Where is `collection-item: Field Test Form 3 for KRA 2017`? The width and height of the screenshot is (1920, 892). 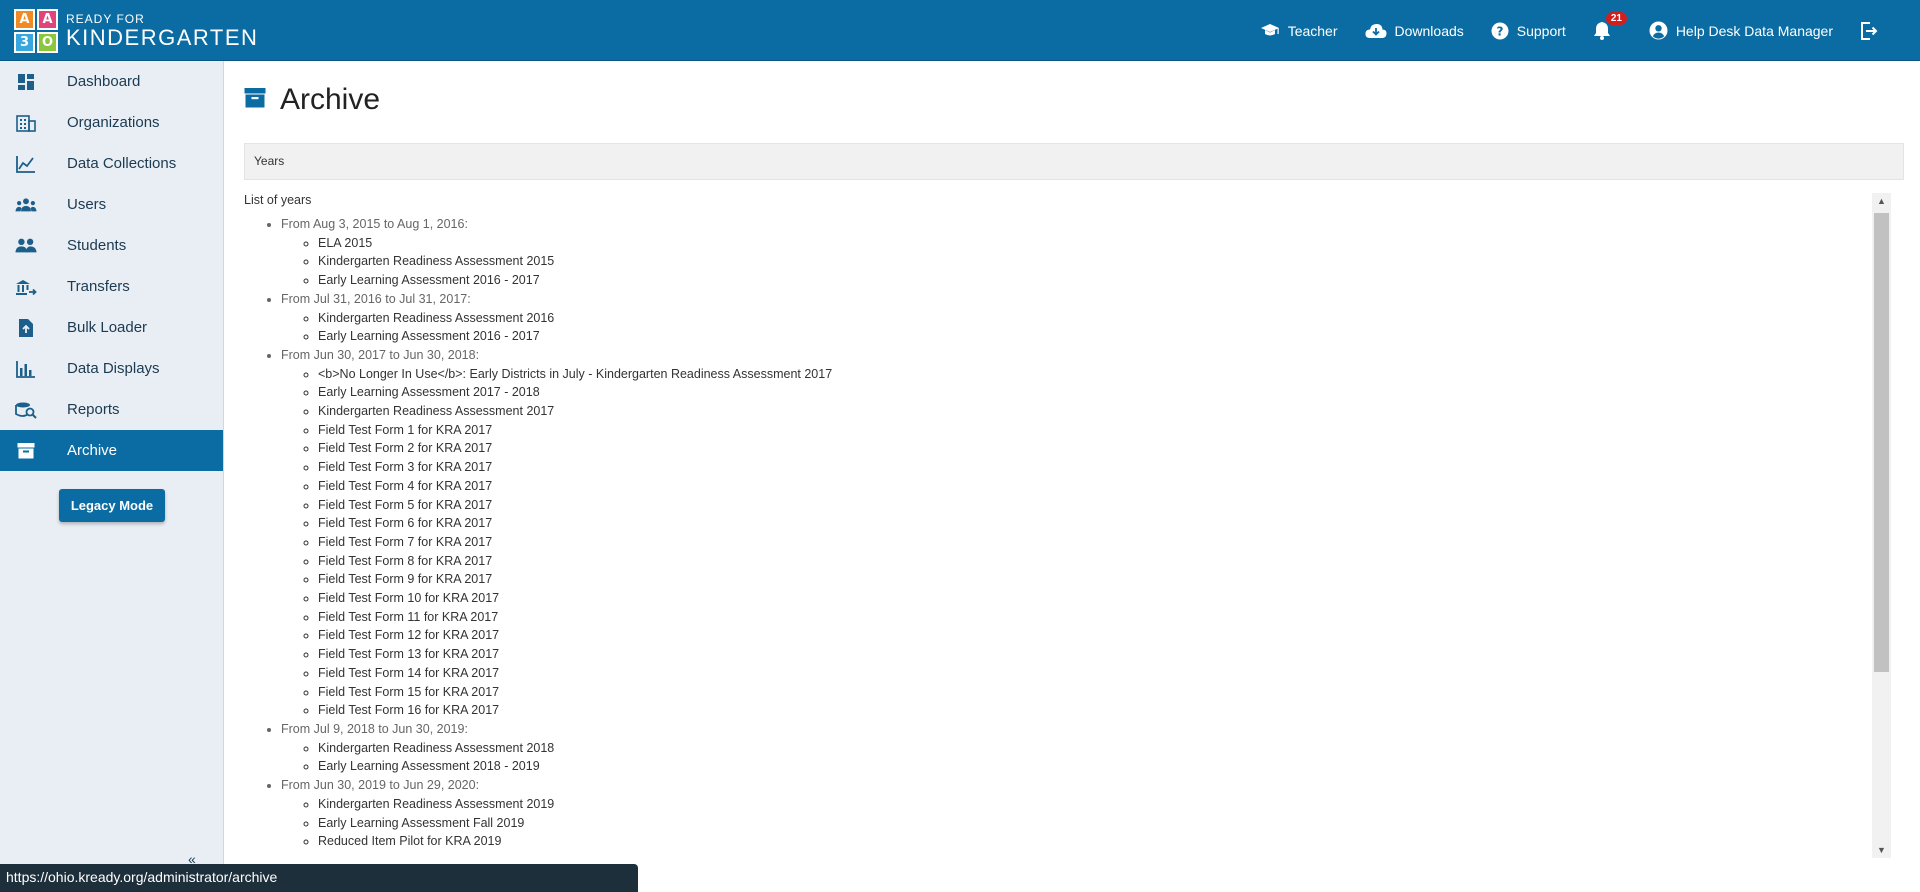 collection-item: Field Test Form 3 for KRA 2017 is located at coordinates (1104, 467).